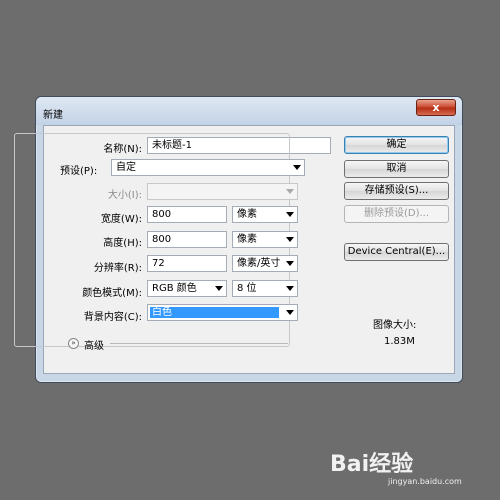  What do you see at coordinates (247, 239) in the screenshot?
I see `height-unit-value: 像素` at bounding box center [247, 239].